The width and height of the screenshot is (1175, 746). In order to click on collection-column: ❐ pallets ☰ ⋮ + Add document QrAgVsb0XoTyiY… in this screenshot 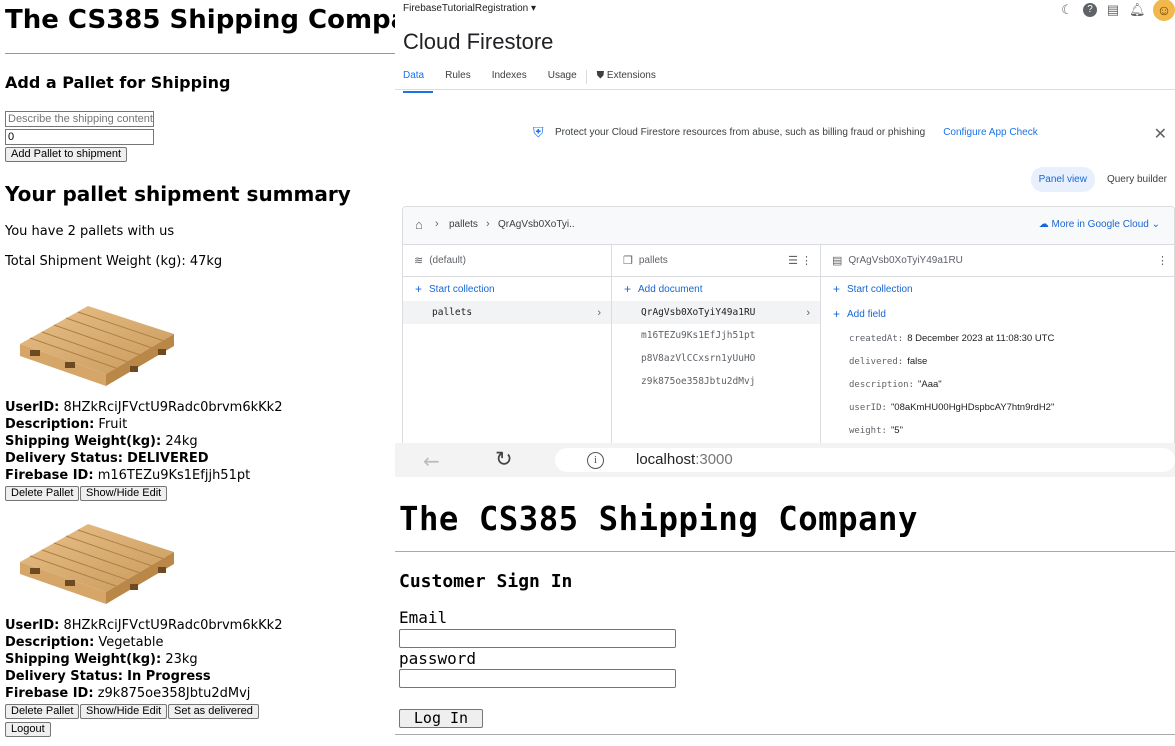, I will do `click(716, 344)`.